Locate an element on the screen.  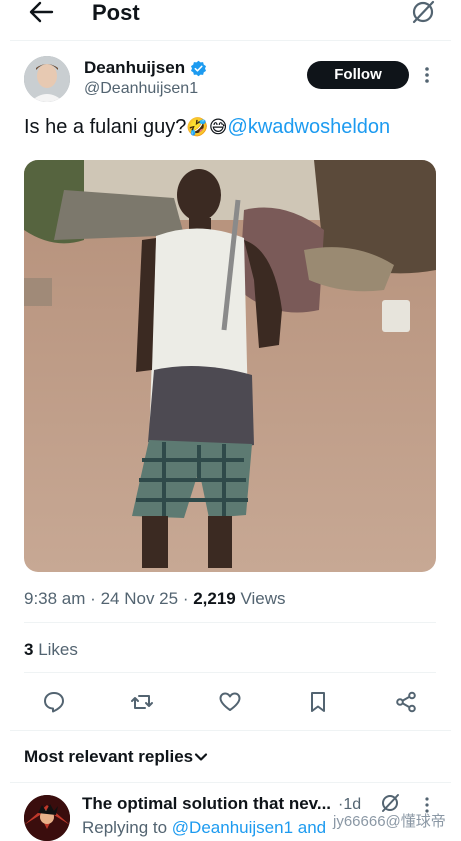
tweet-time: 9:38 am is located at coordinates (54, 598).